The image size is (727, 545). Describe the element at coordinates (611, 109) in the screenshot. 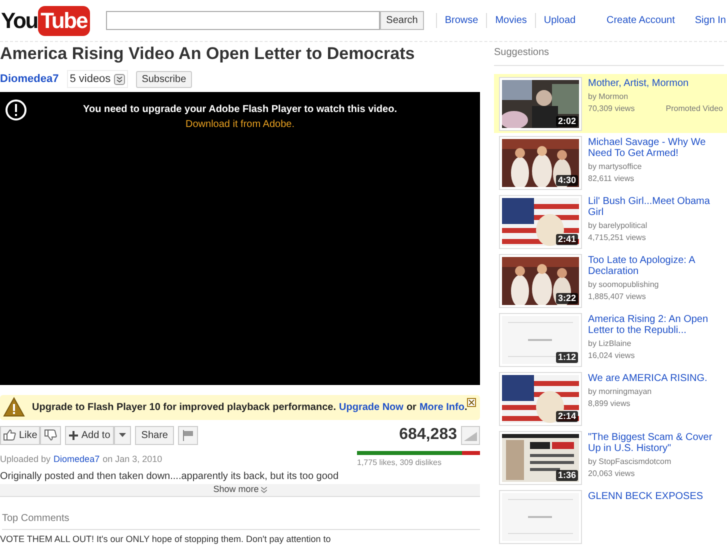

I see `suggestion-views: 70,309 views` at that location.